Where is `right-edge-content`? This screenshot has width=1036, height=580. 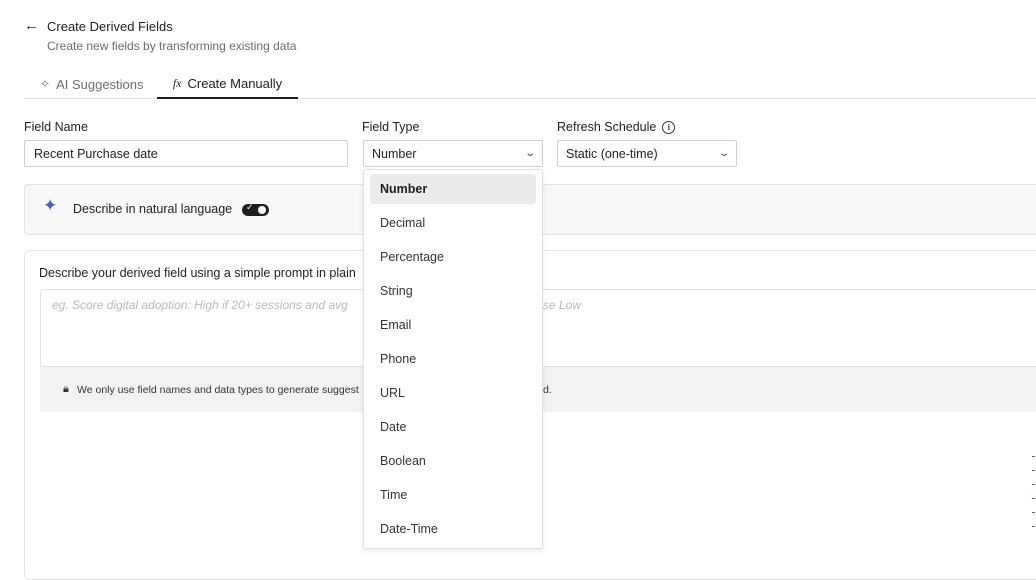 right-edge-content is located at coordinates (1034, 506).